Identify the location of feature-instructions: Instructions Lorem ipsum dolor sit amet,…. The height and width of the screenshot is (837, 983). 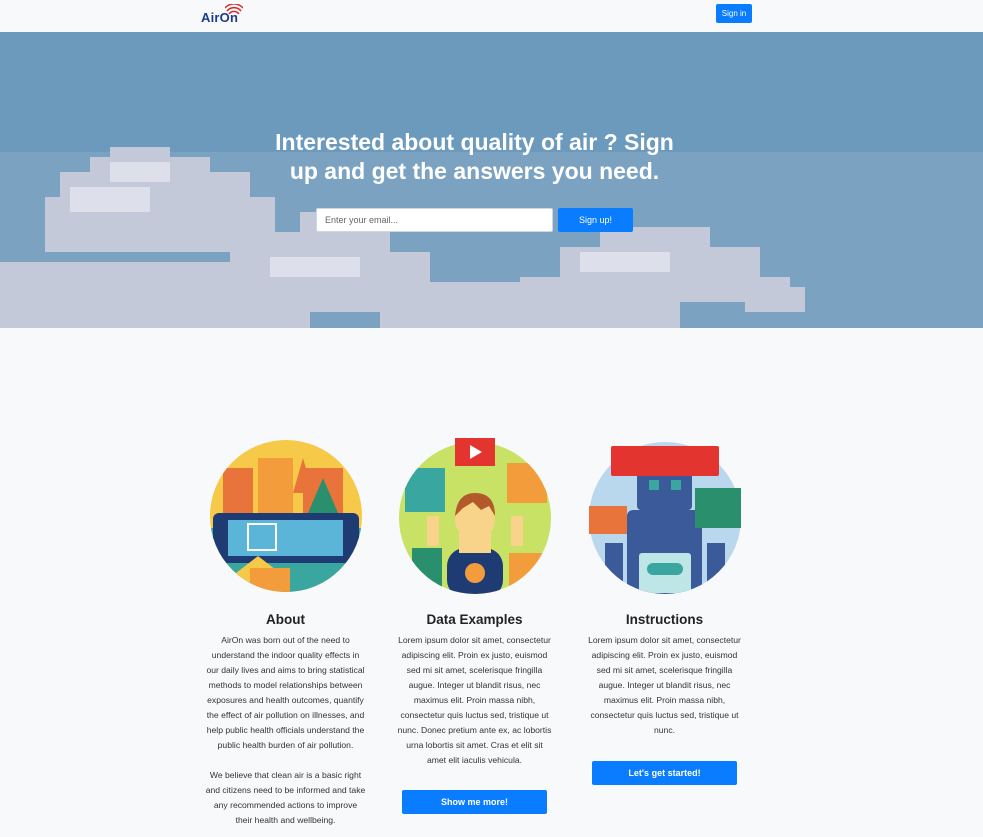
(664, 611).